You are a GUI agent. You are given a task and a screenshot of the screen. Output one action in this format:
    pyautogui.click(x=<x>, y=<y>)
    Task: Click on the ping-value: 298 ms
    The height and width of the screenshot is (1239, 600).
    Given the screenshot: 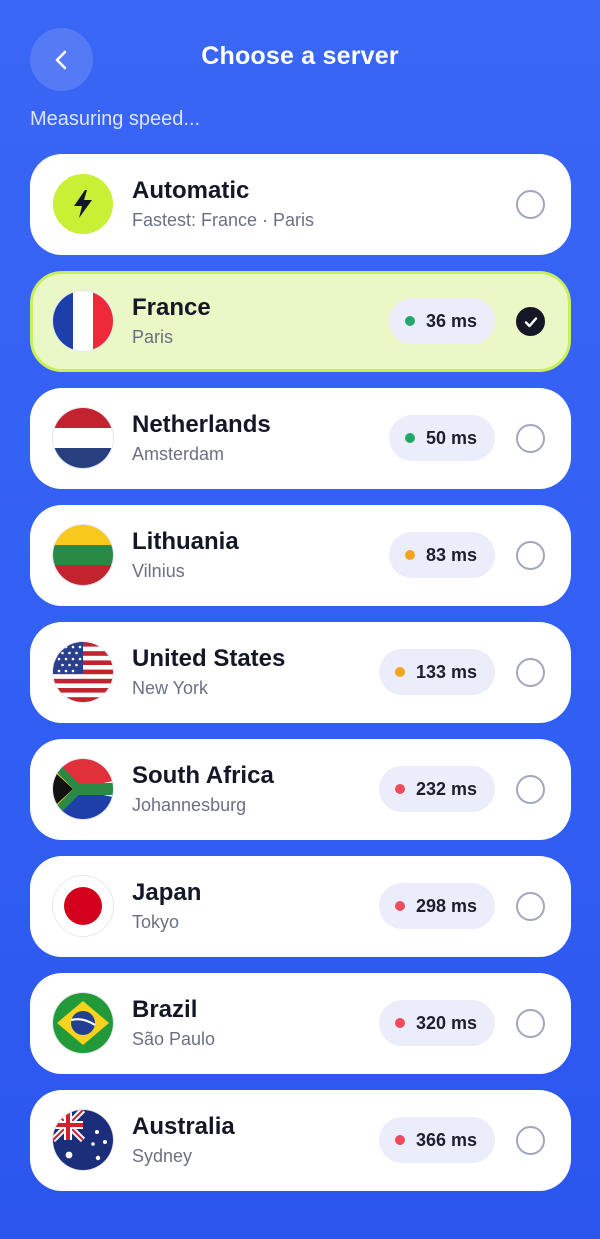 What is the action you would take?
    pyautogui.click(x=446, y=905)
    